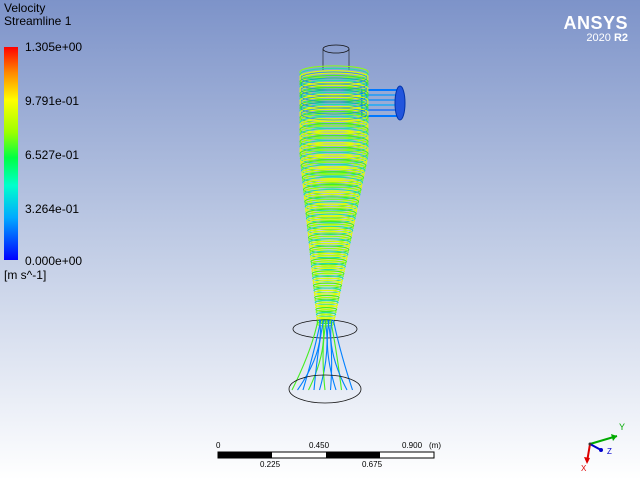  Describe the element at coordinates (622, 427) in the screenshot. I see `triad-y-label: Y` at that location.